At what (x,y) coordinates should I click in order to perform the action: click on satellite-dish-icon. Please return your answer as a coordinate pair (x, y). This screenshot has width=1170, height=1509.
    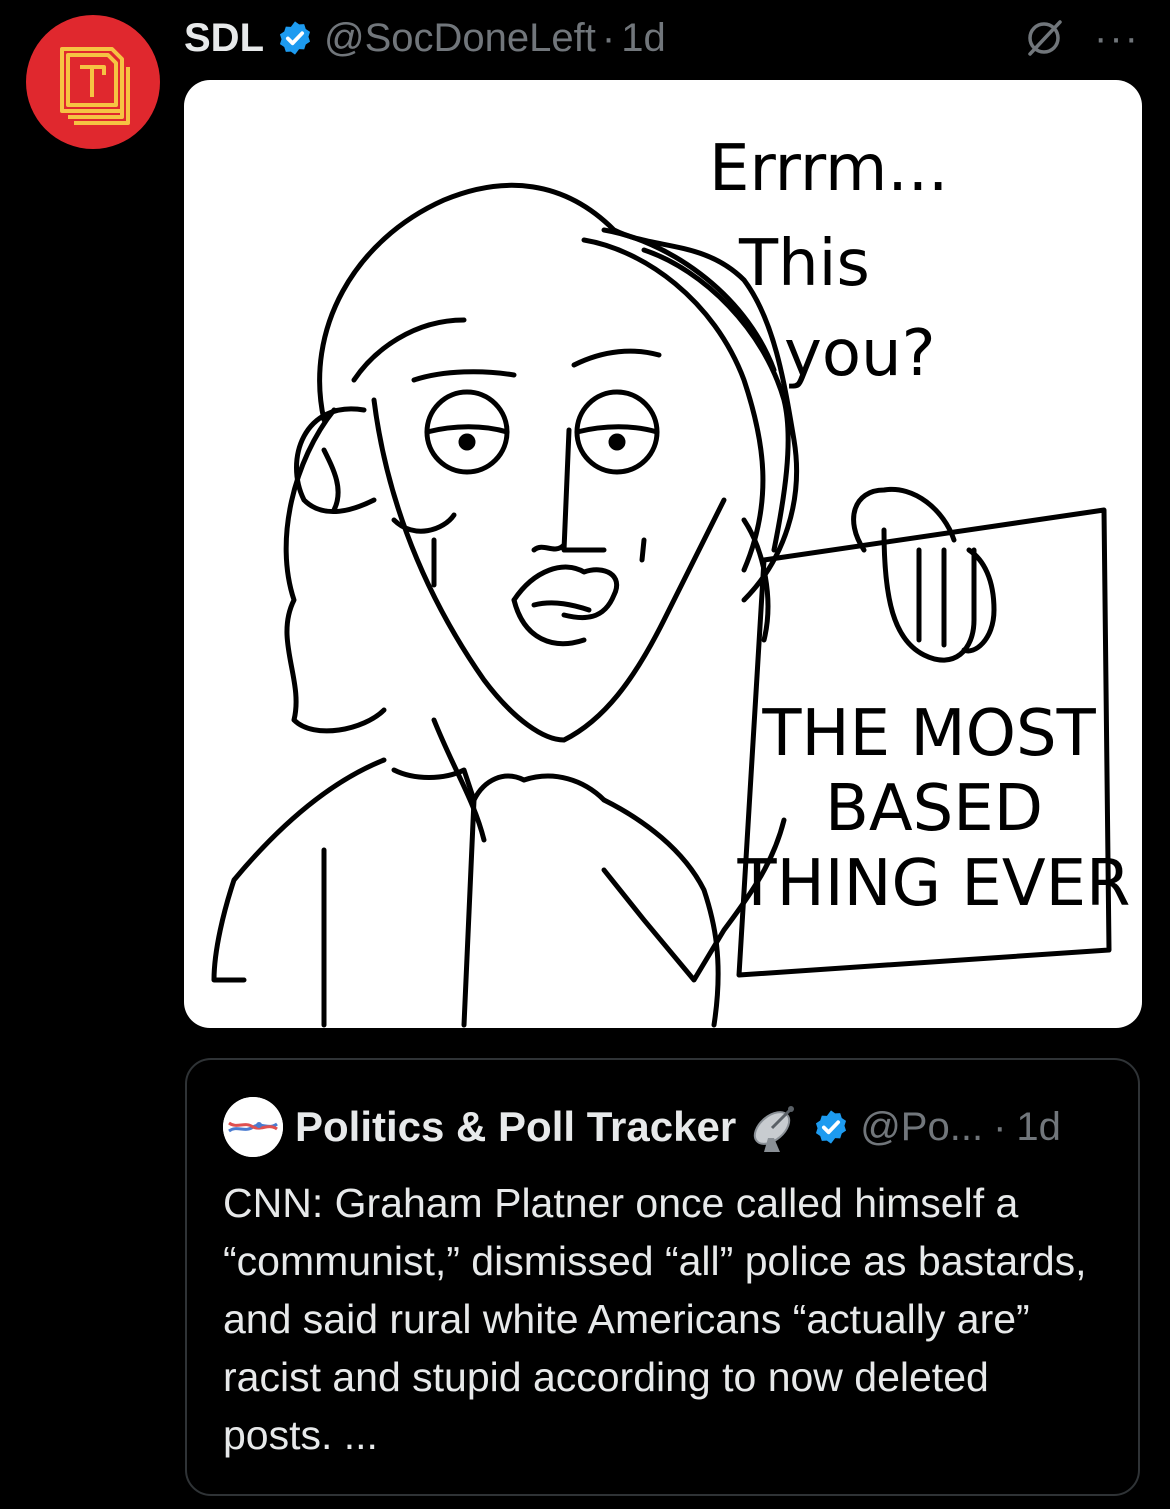
    Looking at the image, I should click on (774, 1129).